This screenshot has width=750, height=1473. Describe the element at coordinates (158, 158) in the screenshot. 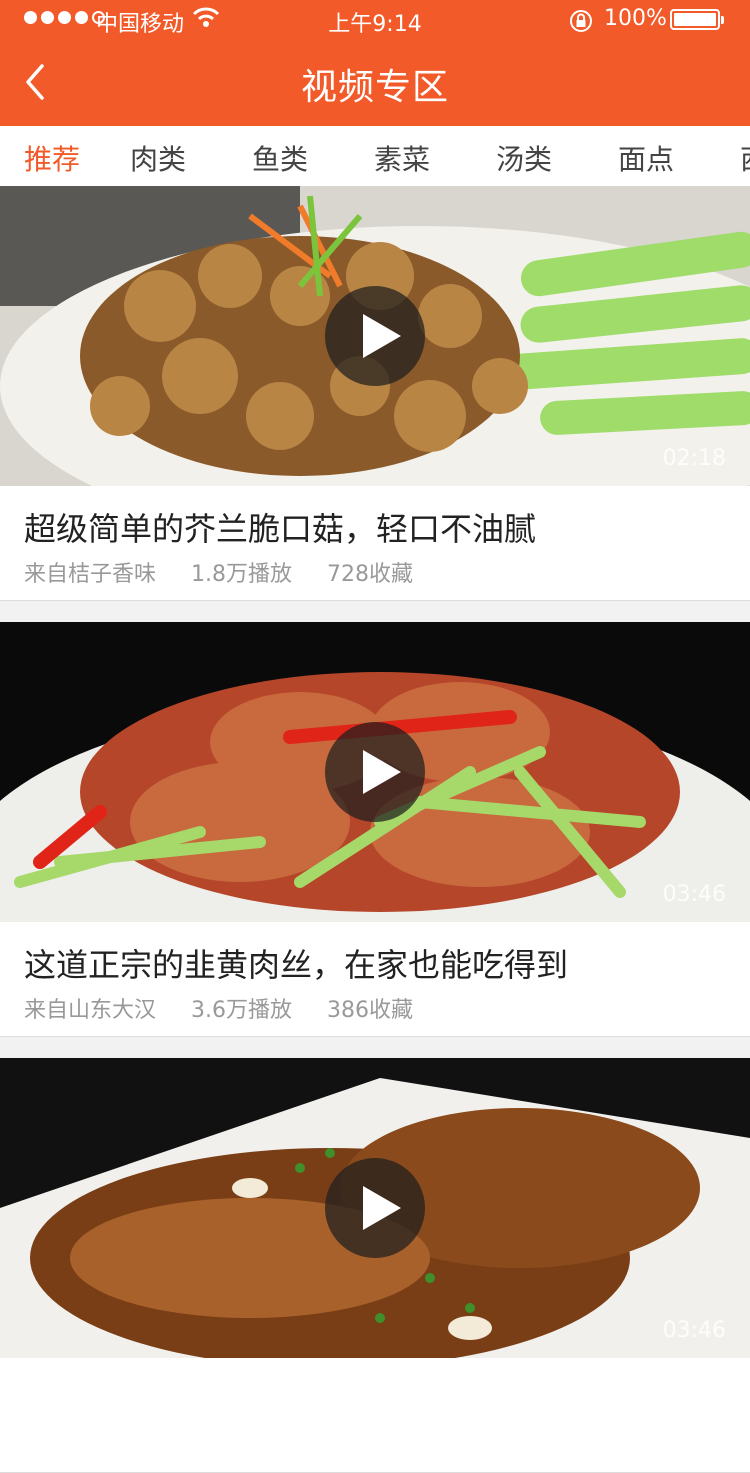

I see `tab-meat: 肉类` at that location.